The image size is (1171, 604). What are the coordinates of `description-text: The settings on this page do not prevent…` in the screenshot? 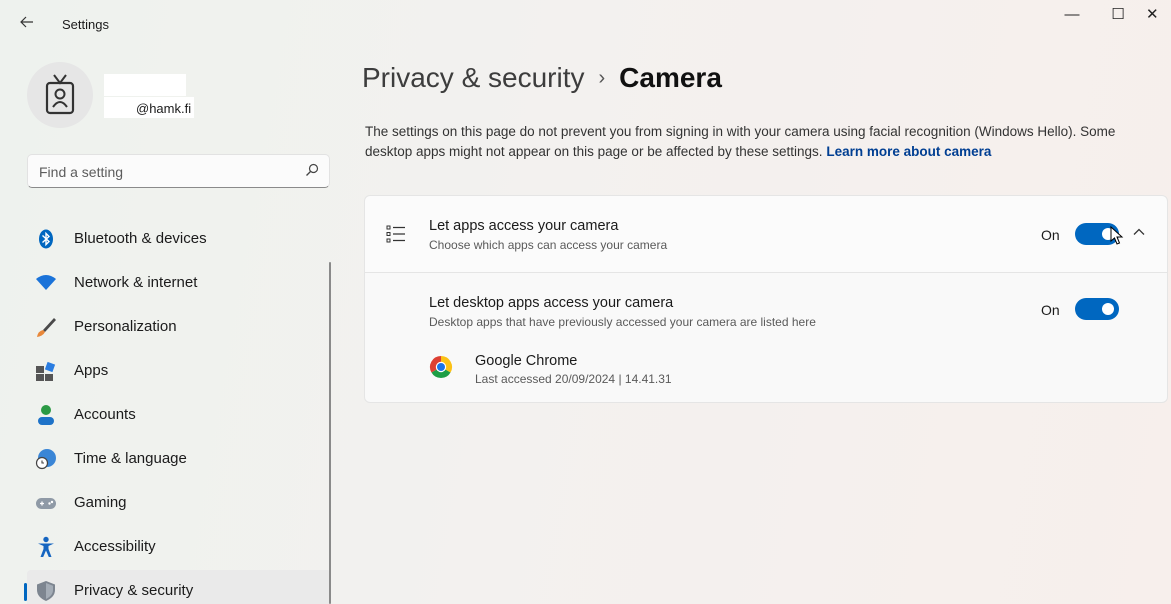 It's located at (740, 141).